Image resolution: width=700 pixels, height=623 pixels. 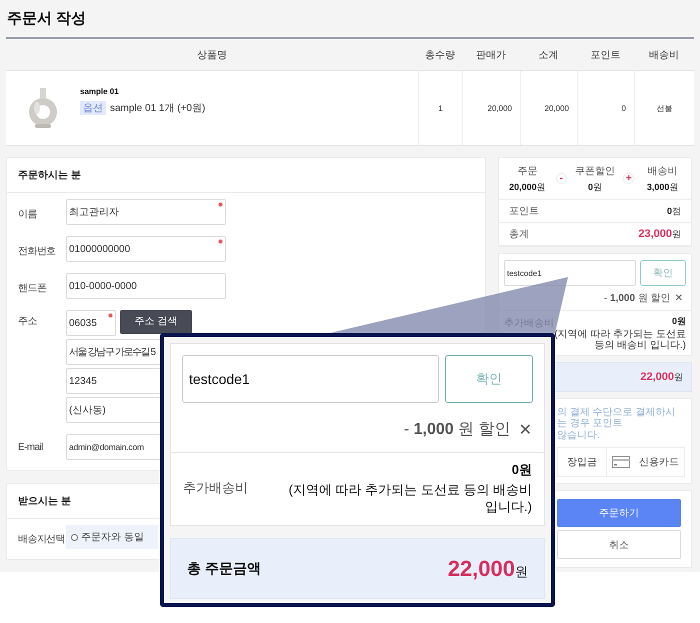 I want to click on option-text: sample 01 1개 (+0원), so click(x=158, y=108).